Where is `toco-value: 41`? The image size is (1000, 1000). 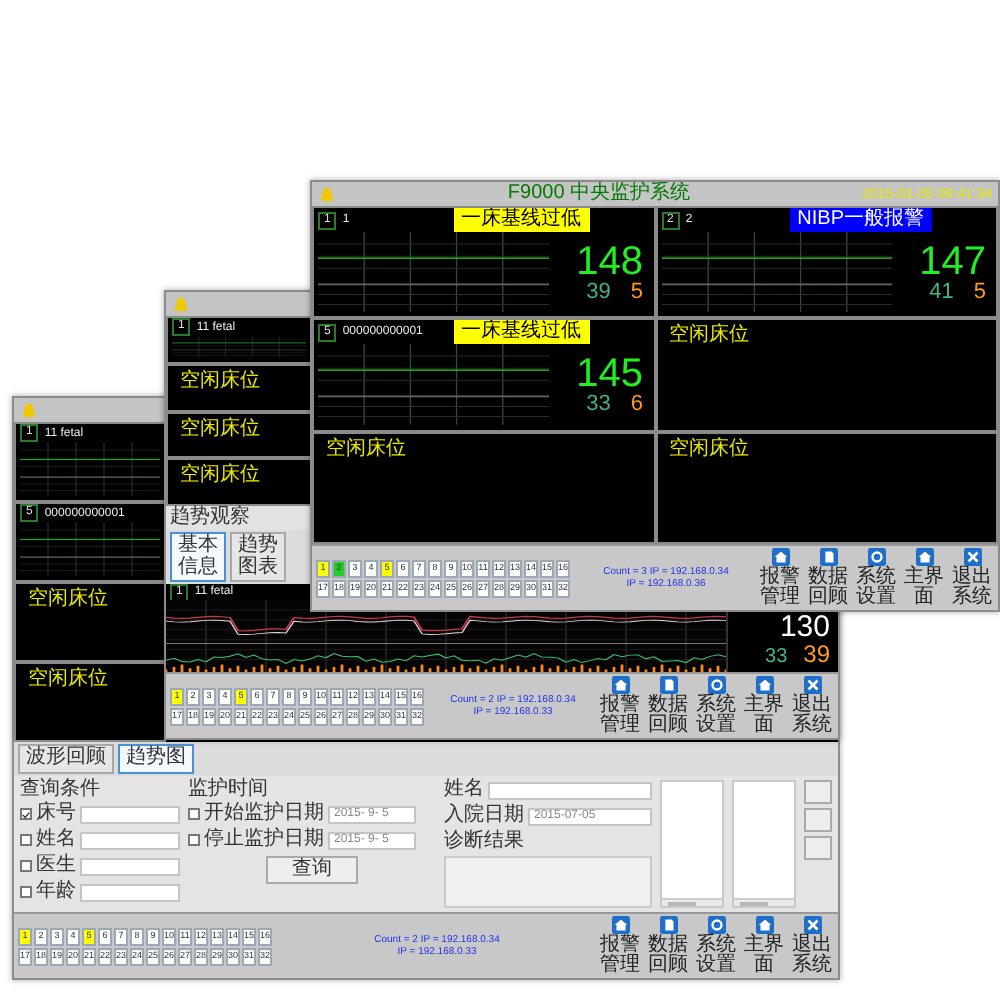 toco-value: 41 is located at coordinates (941, 292).